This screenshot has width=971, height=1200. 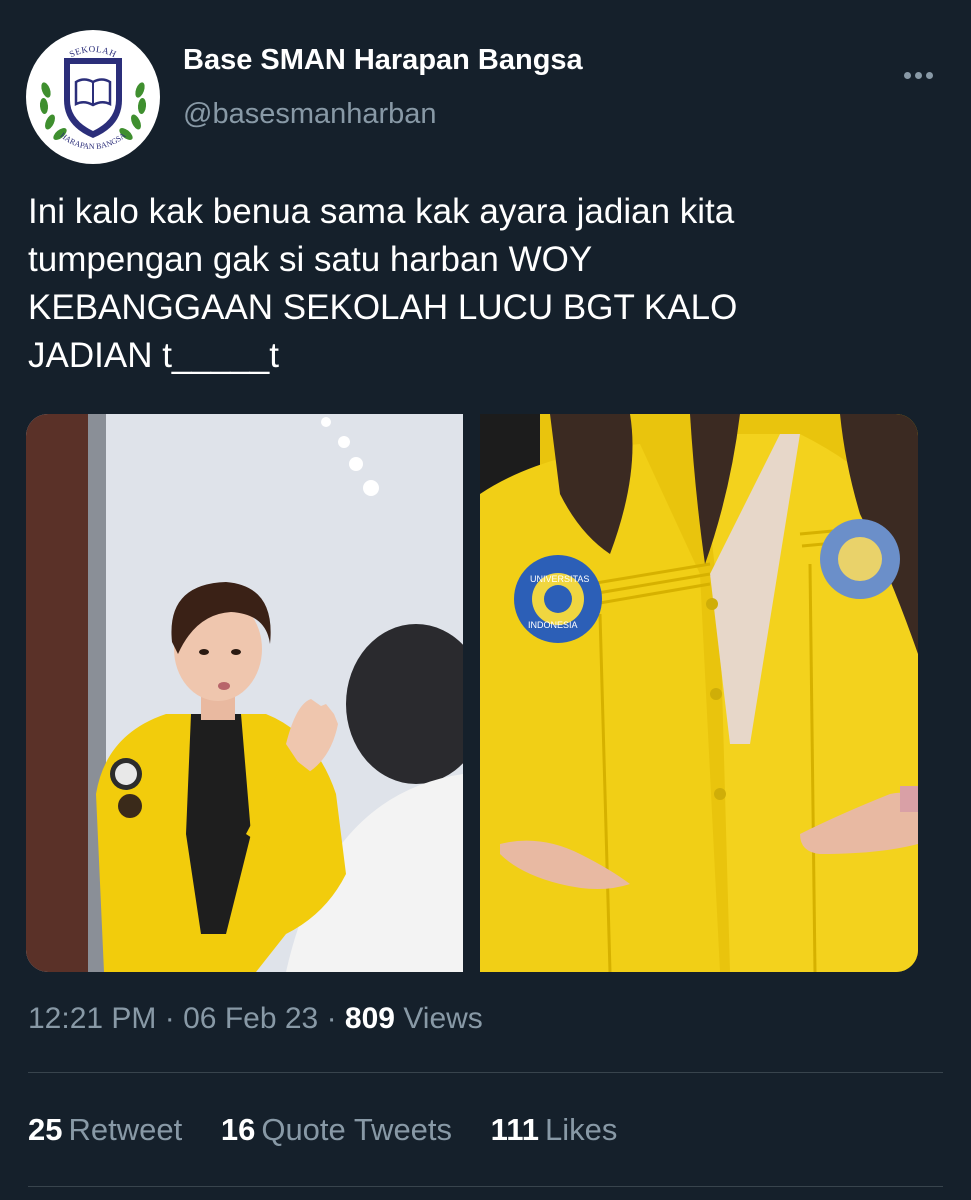 What do you see at coordinates (238, 1129) in the screenshot?
I see `quote-tweets-count: 16` at bounding box center [238, 1129].